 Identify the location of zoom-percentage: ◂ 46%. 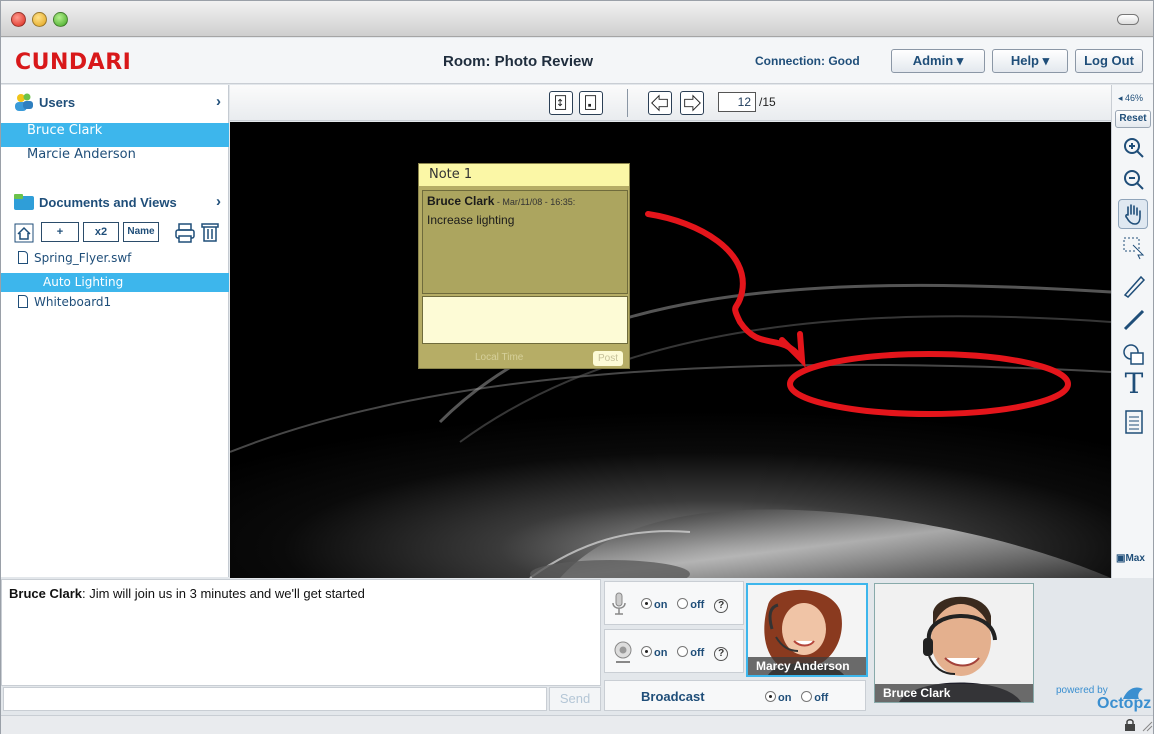
(1130, 98).